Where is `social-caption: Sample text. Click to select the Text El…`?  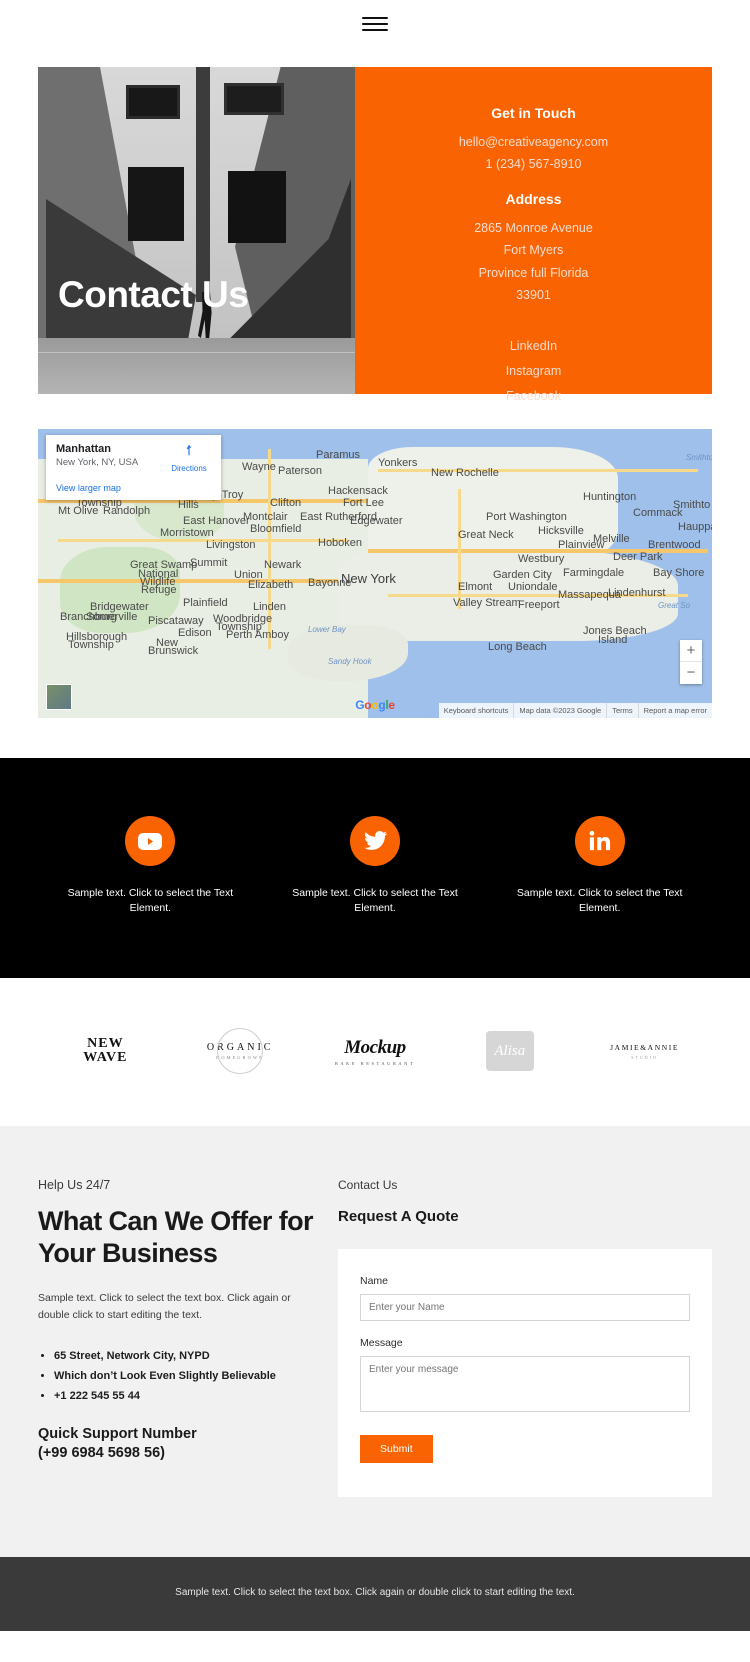 social-caption: Sample text. Click to select the Text El… is located at coordinates (599, 901).